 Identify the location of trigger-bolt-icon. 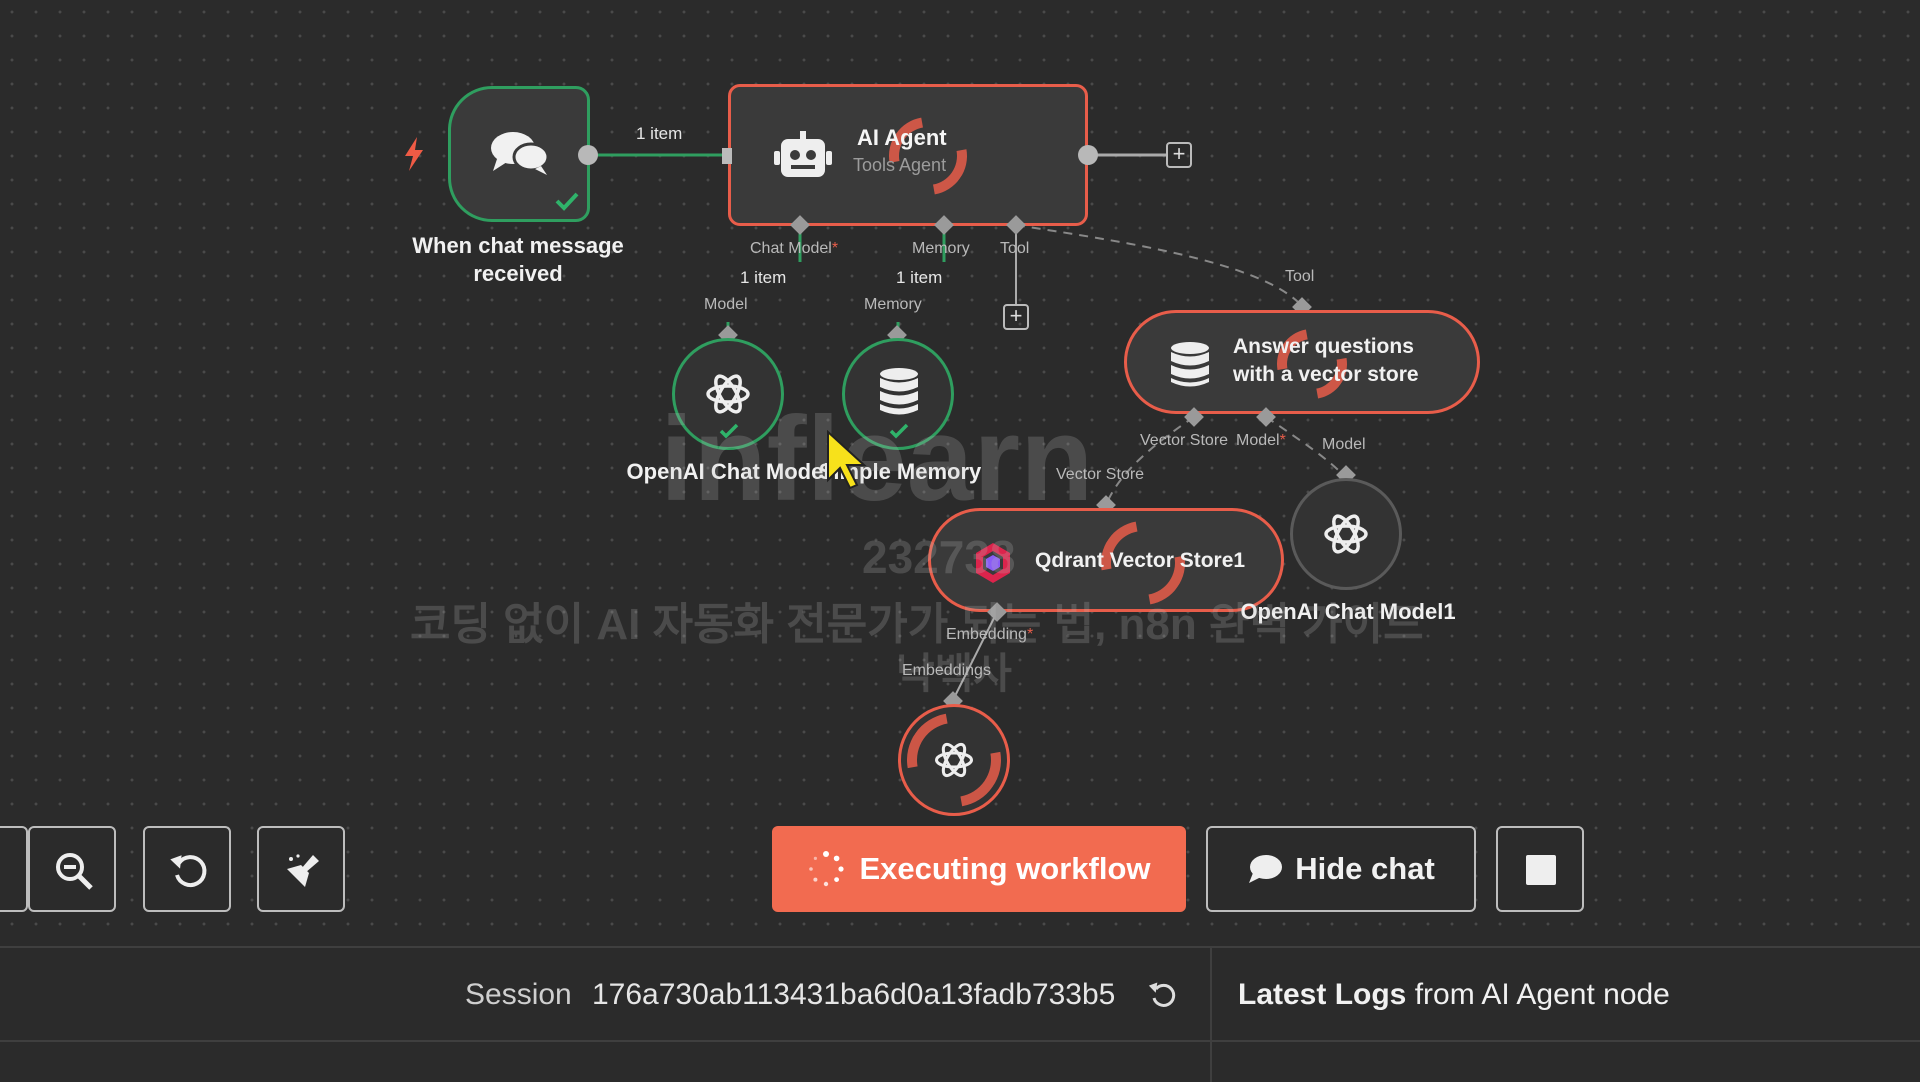
(414, 156).